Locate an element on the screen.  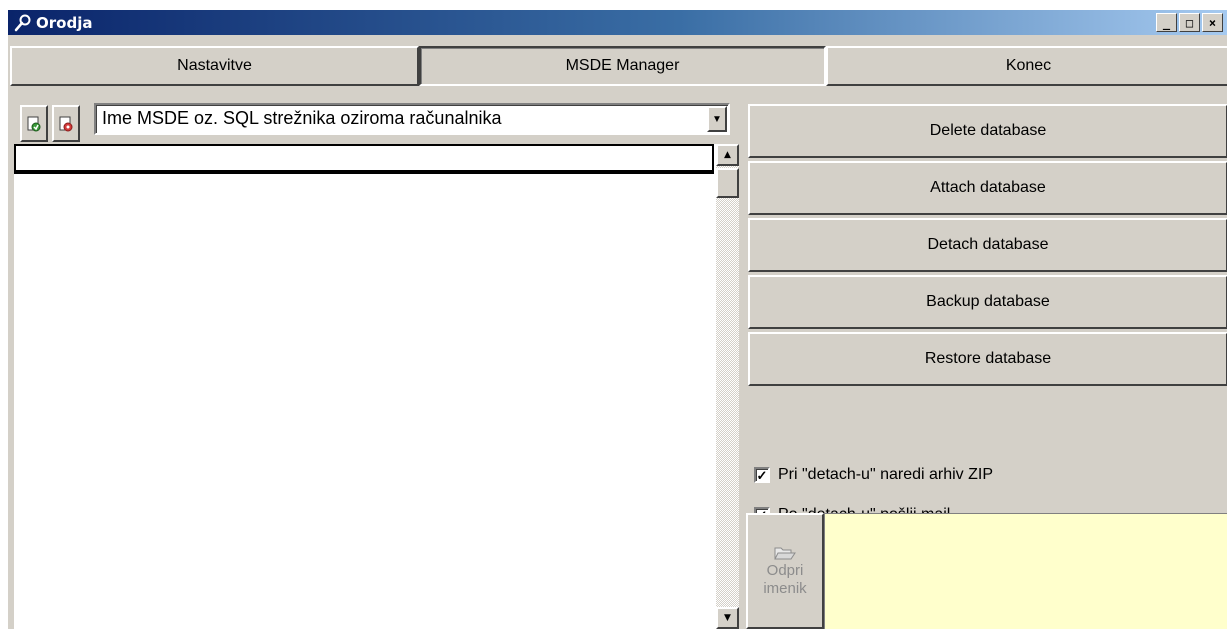
maximize-icon: □ is located at coordinates (1189, 22).